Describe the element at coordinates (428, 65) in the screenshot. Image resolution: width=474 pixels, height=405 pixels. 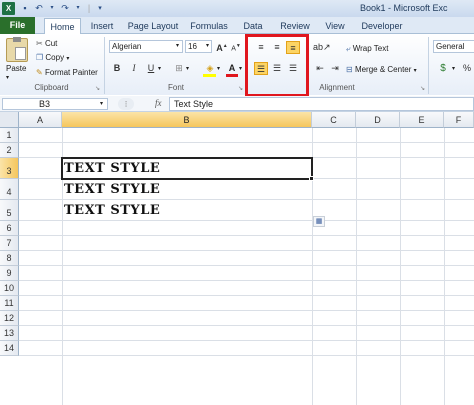
I see `group-separator` at that location.